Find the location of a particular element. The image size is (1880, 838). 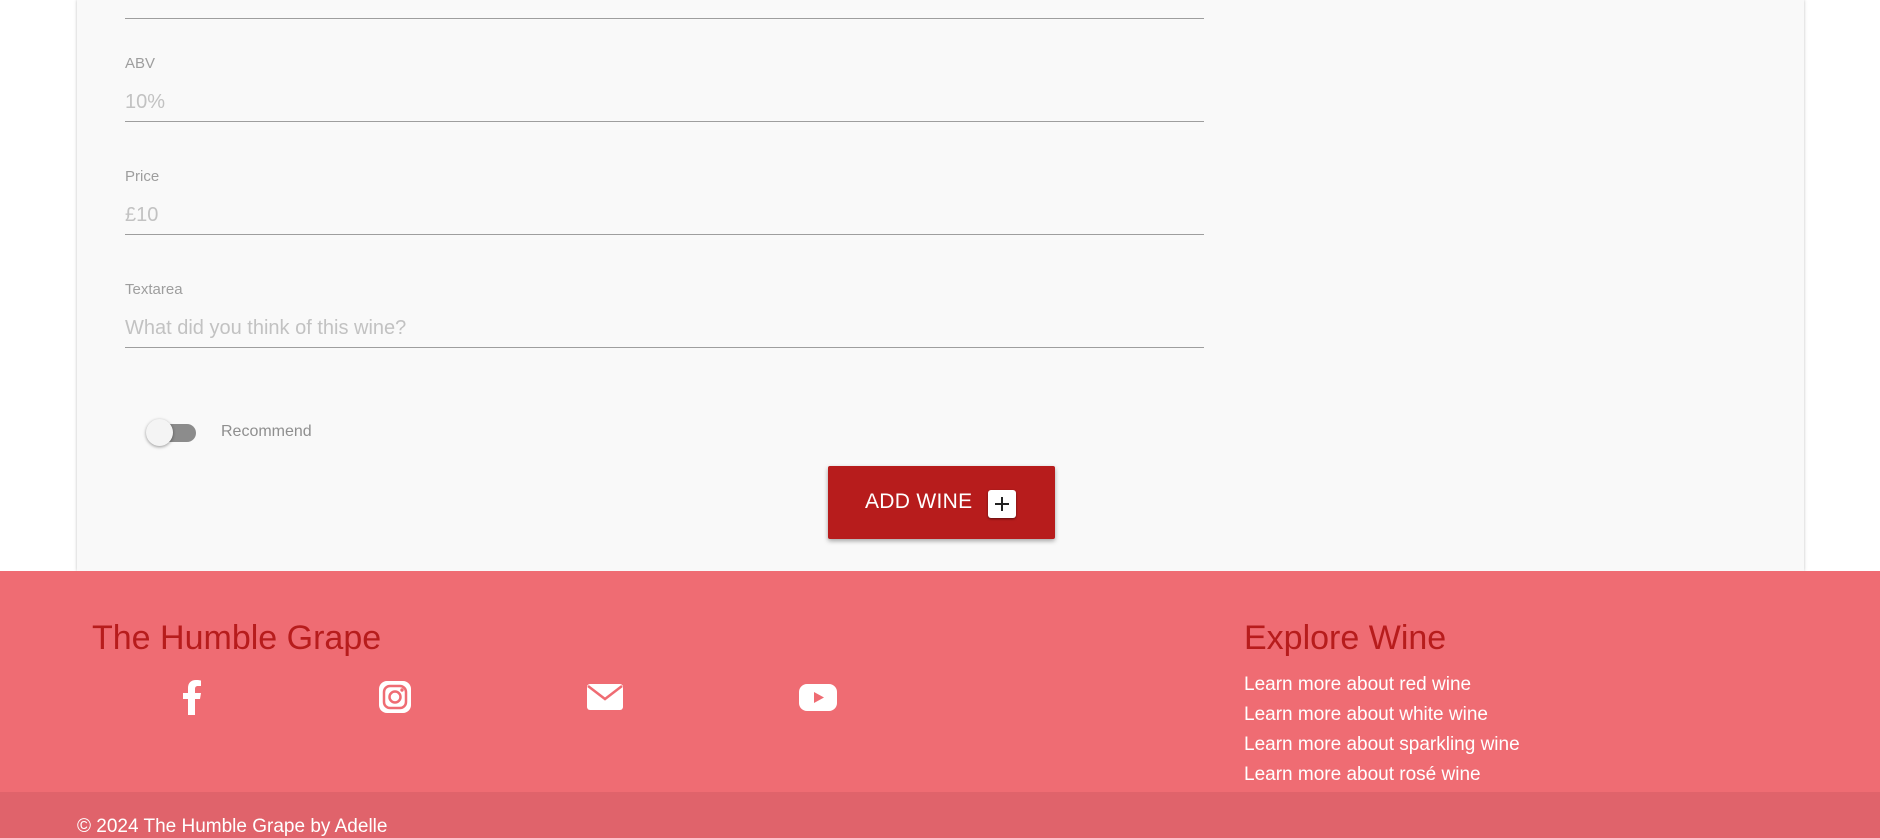

price-input is located at coordinates (664, 215).